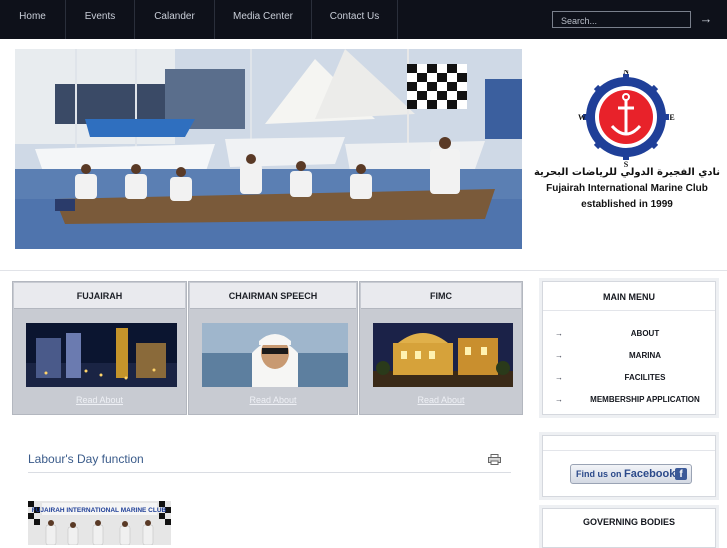 This screenshot has width=727, height=548. I want to click on facebook-panel: Find us on Facebook f, so click(629, 466).